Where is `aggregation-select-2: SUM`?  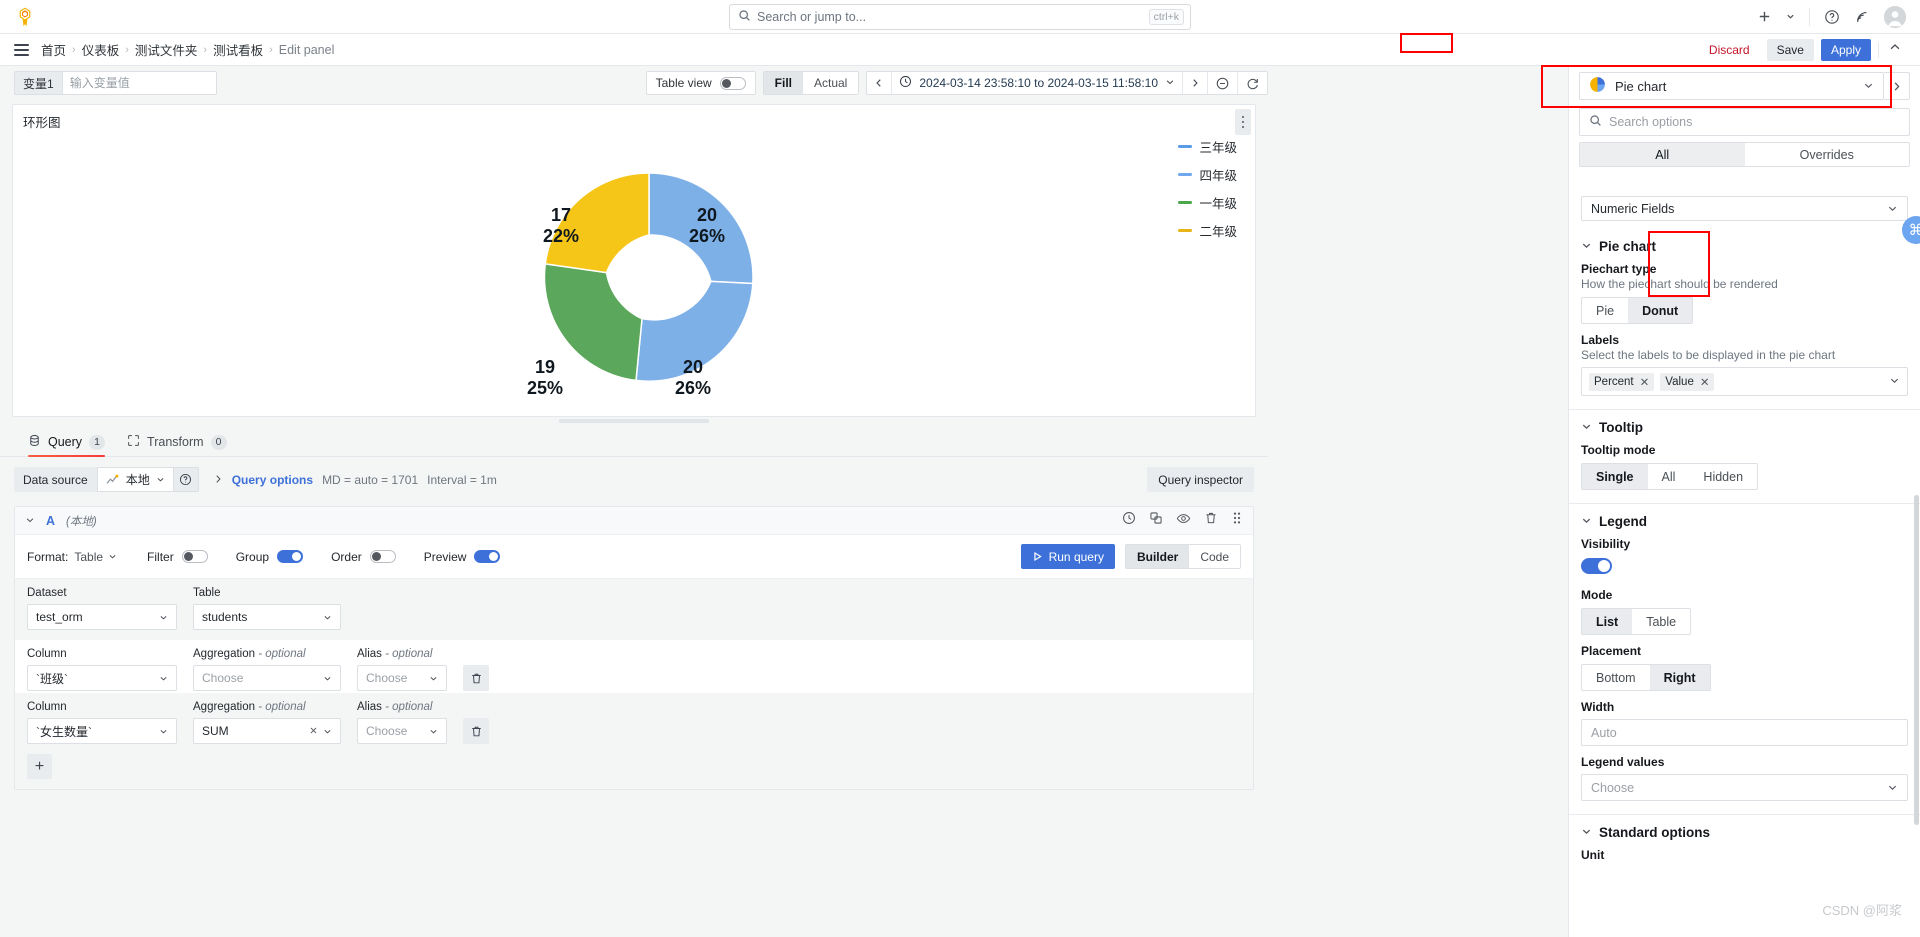 aggregation-select-2: SUM is located at coordinates (267, 731).